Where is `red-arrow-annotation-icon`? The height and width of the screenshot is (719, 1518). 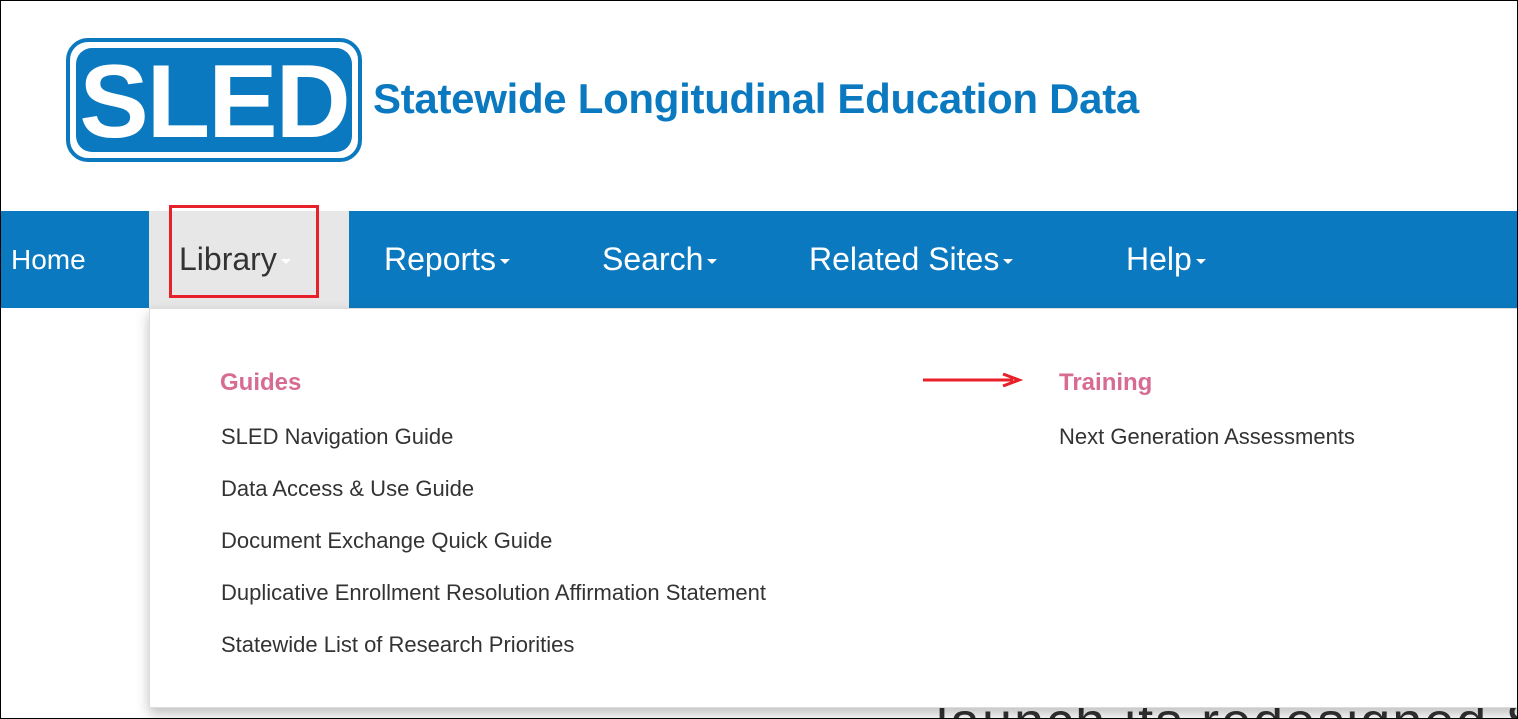
red-arrow-annotation-icon is located at coordinates (973, 380).